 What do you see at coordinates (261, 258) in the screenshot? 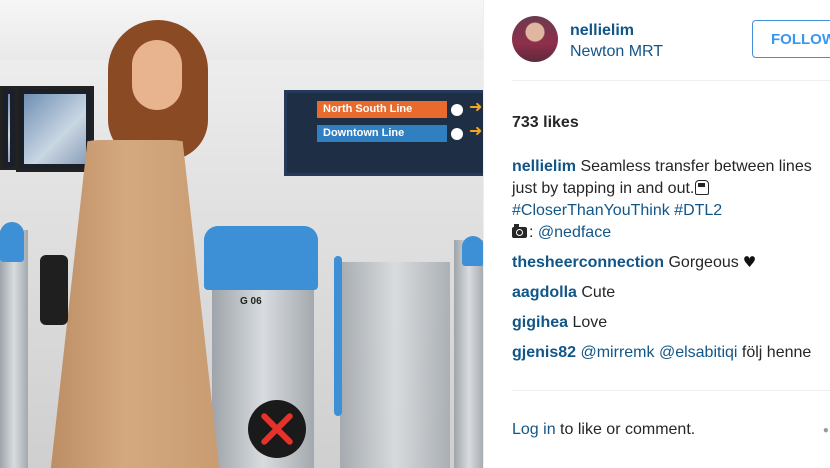
I see `fare-gate-reader` at bounding box center [261, 258].